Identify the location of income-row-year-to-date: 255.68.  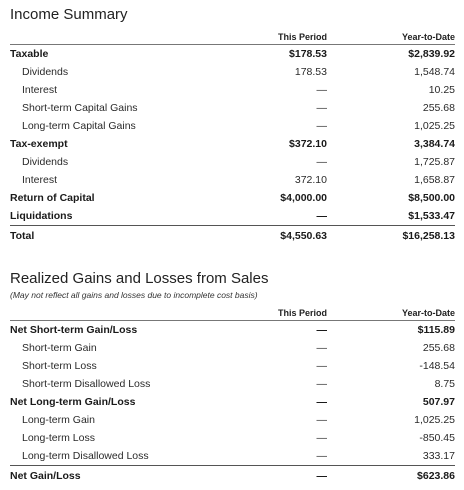
(438, 108).